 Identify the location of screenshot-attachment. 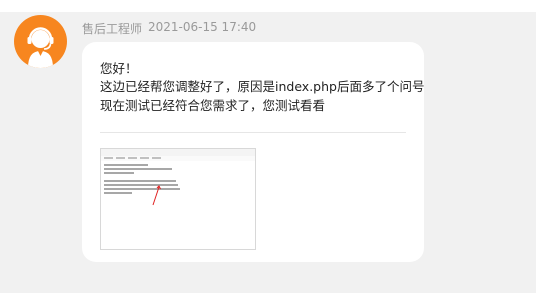
(178, 199).